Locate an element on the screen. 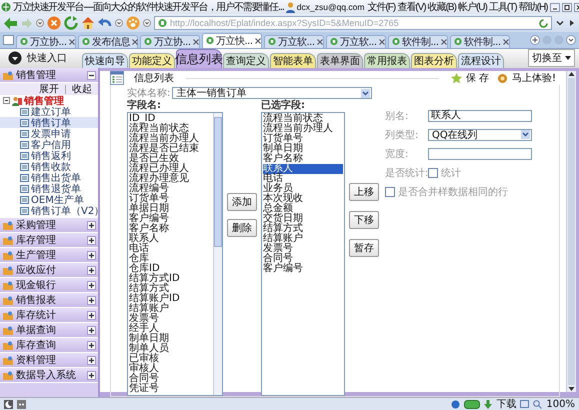  list-option: 总金额 is located at coordinates (303, 209).